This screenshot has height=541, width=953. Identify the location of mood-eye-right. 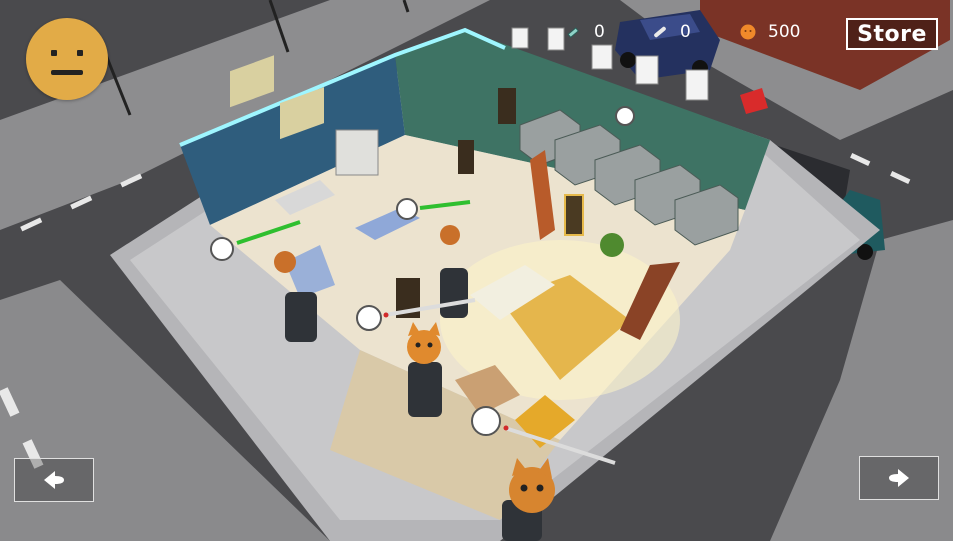
(80, 53).